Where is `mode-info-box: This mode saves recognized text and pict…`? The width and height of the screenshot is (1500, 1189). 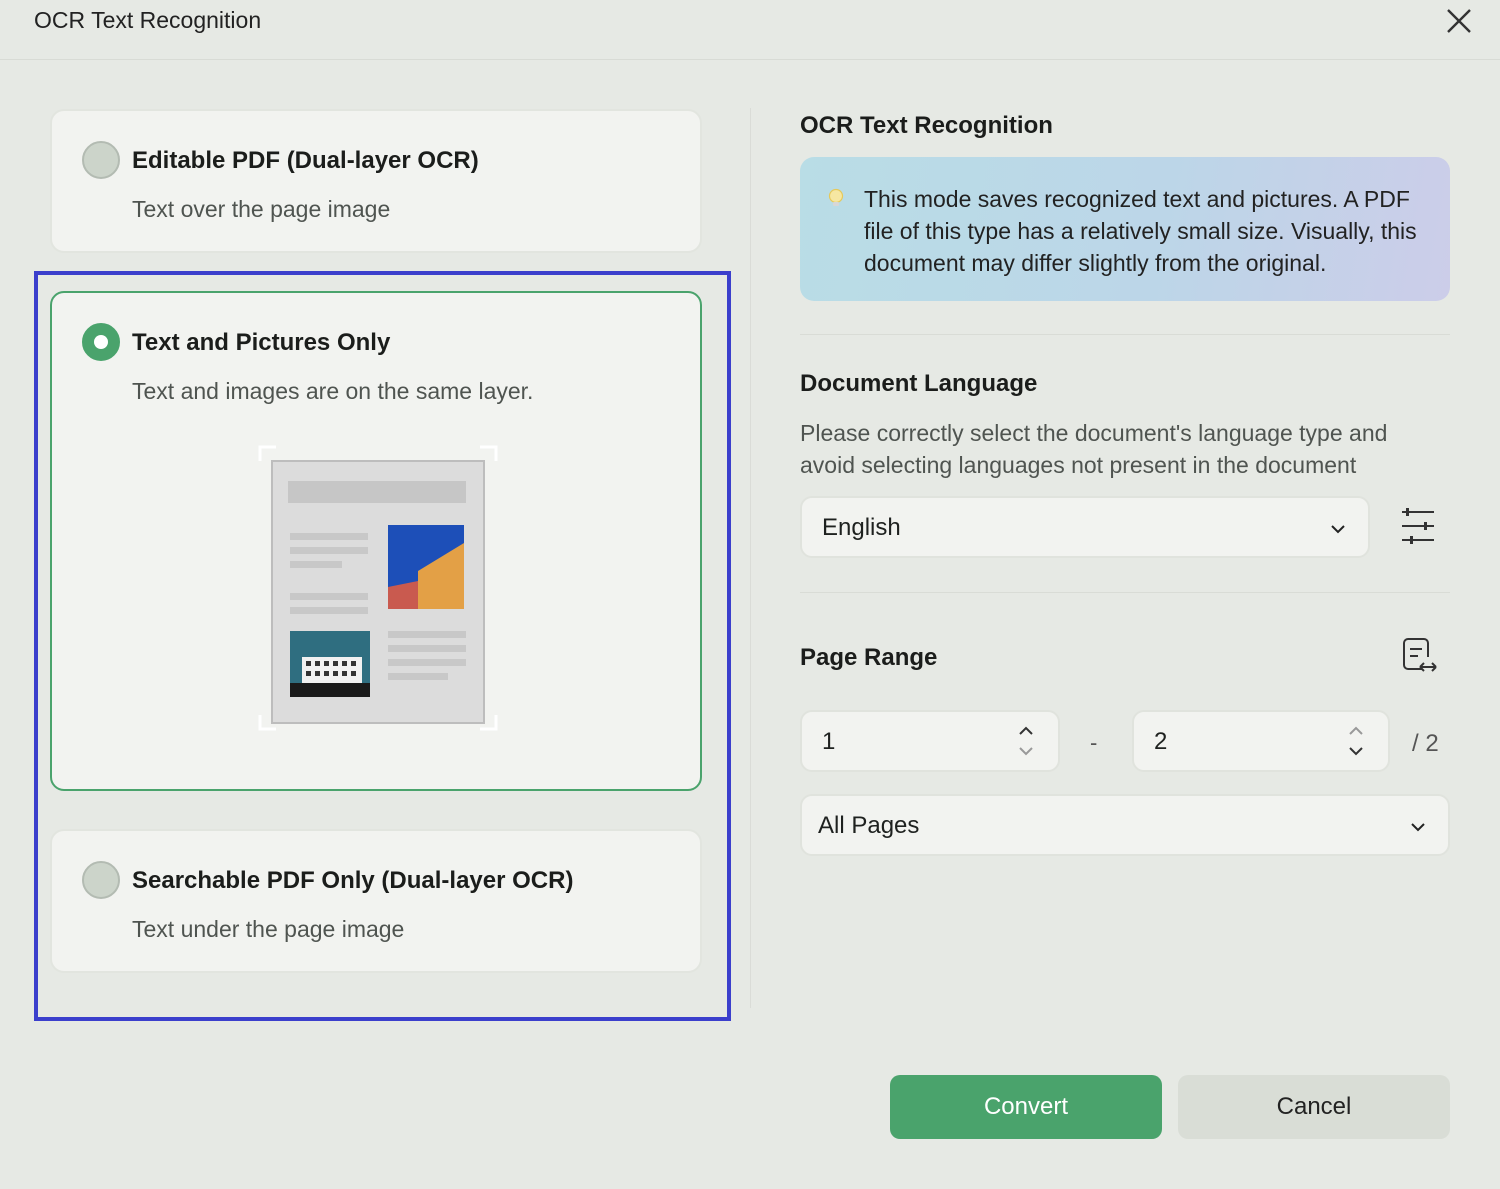 mode-info-box: This mode saves recognized text and pict… is located at coordinates (1125, 229).